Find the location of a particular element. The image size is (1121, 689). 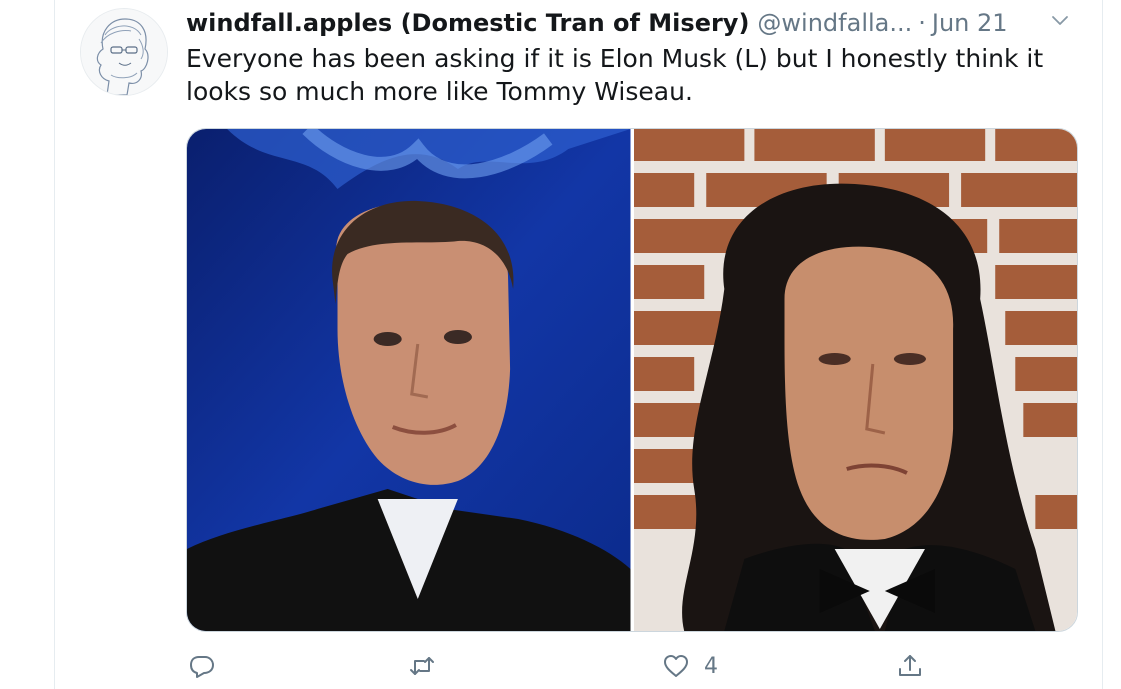

retweet-button is located at coordinates (422, 666).